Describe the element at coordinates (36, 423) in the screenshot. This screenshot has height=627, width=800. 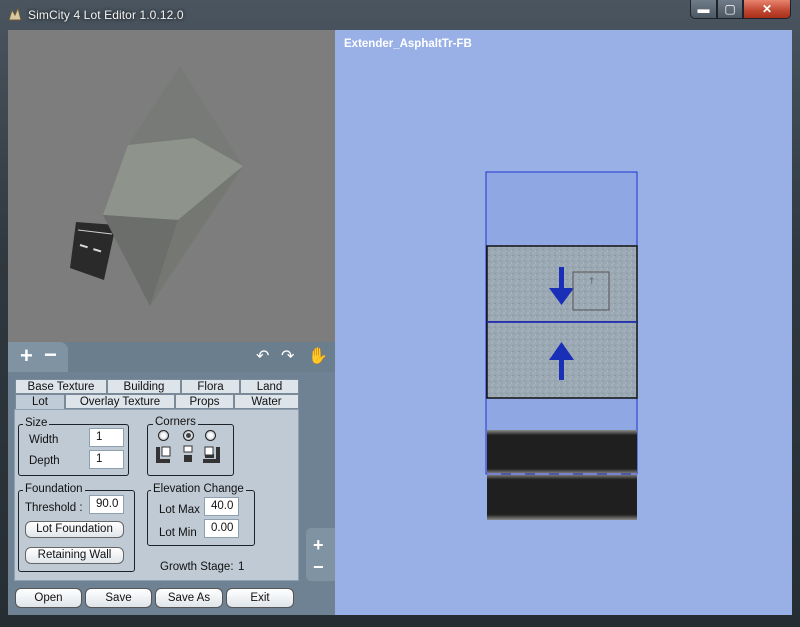
I see `size-group-label: Size` at that location.